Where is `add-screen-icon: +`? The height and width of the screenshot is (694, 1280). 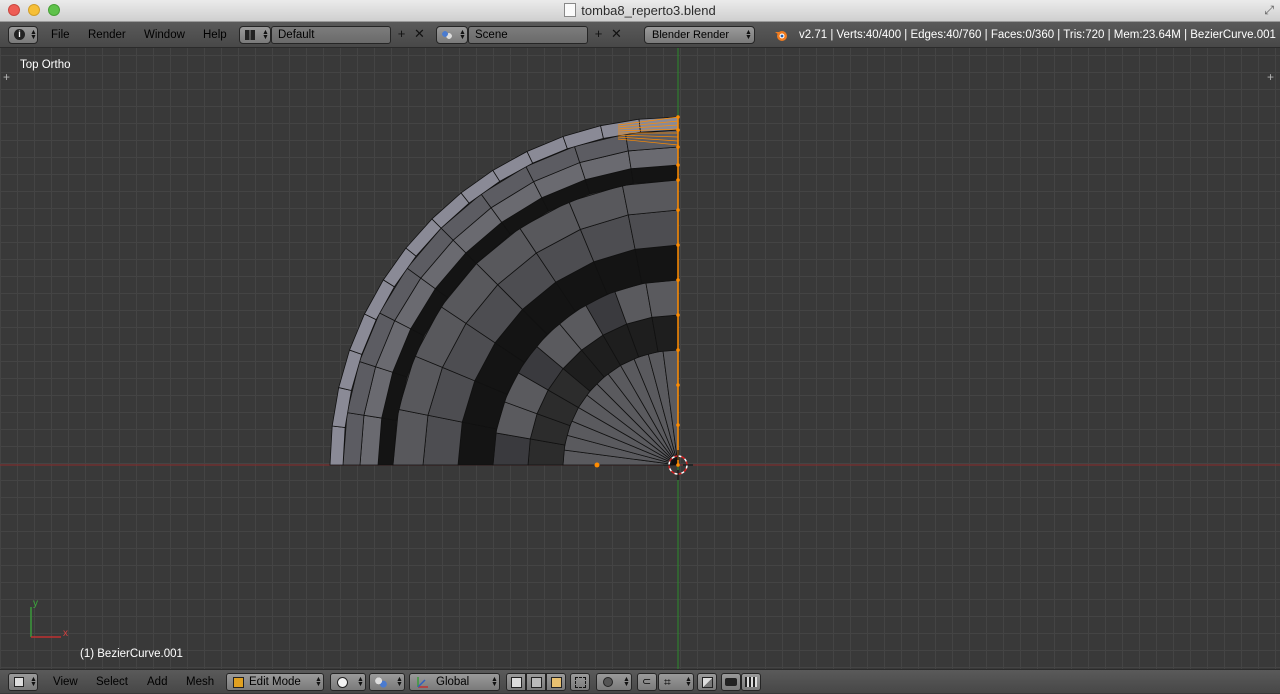 add-screen-icon: + is located at coordinates (401, 34).